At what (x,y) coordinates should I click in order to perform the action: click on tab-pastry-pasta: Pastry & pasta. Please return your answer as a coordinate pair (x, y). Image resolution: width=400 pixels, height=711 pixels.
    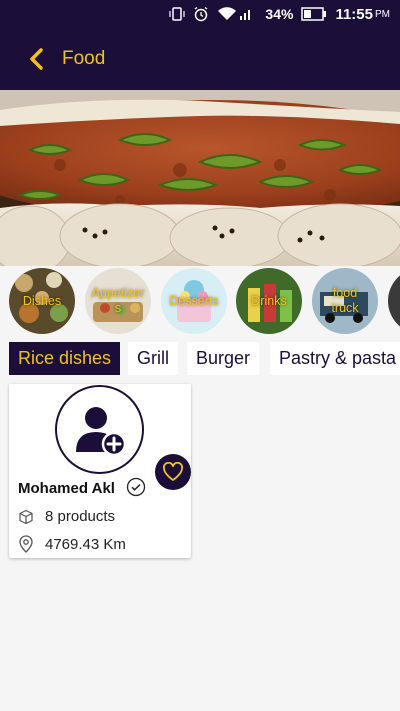
    Looking at the image, I should click on (335, 358).